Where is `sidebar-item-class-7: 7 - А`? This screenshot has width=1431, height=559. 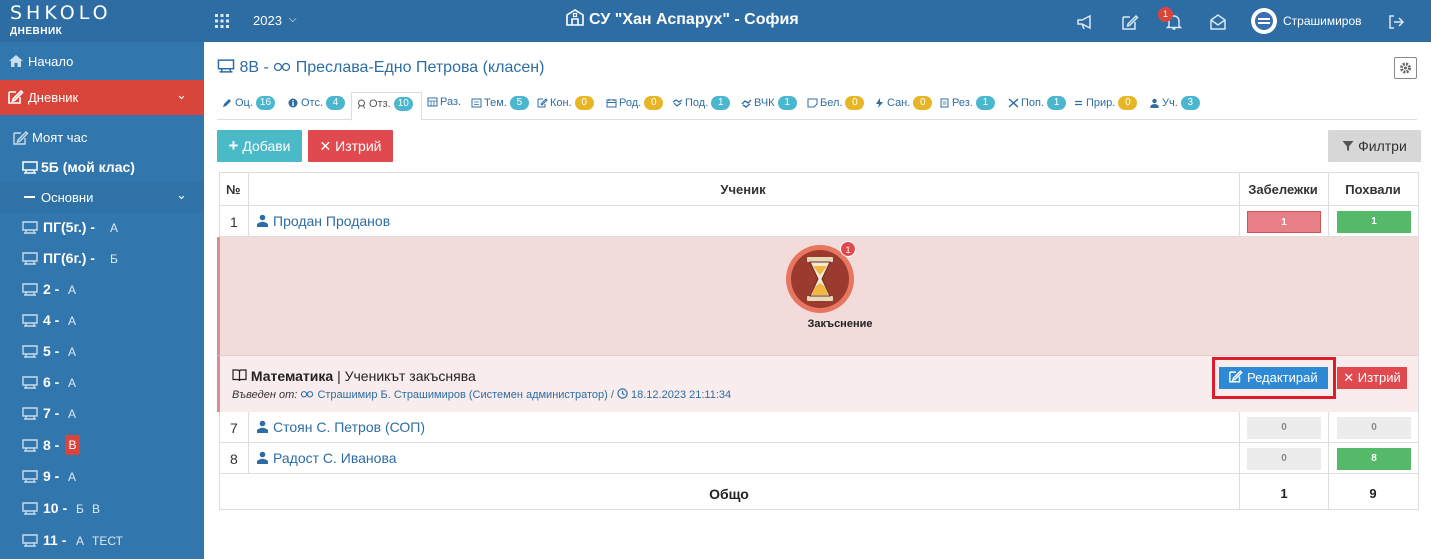
sidebar-item-class-7: 7 - А is located at coordinates (102, 413).